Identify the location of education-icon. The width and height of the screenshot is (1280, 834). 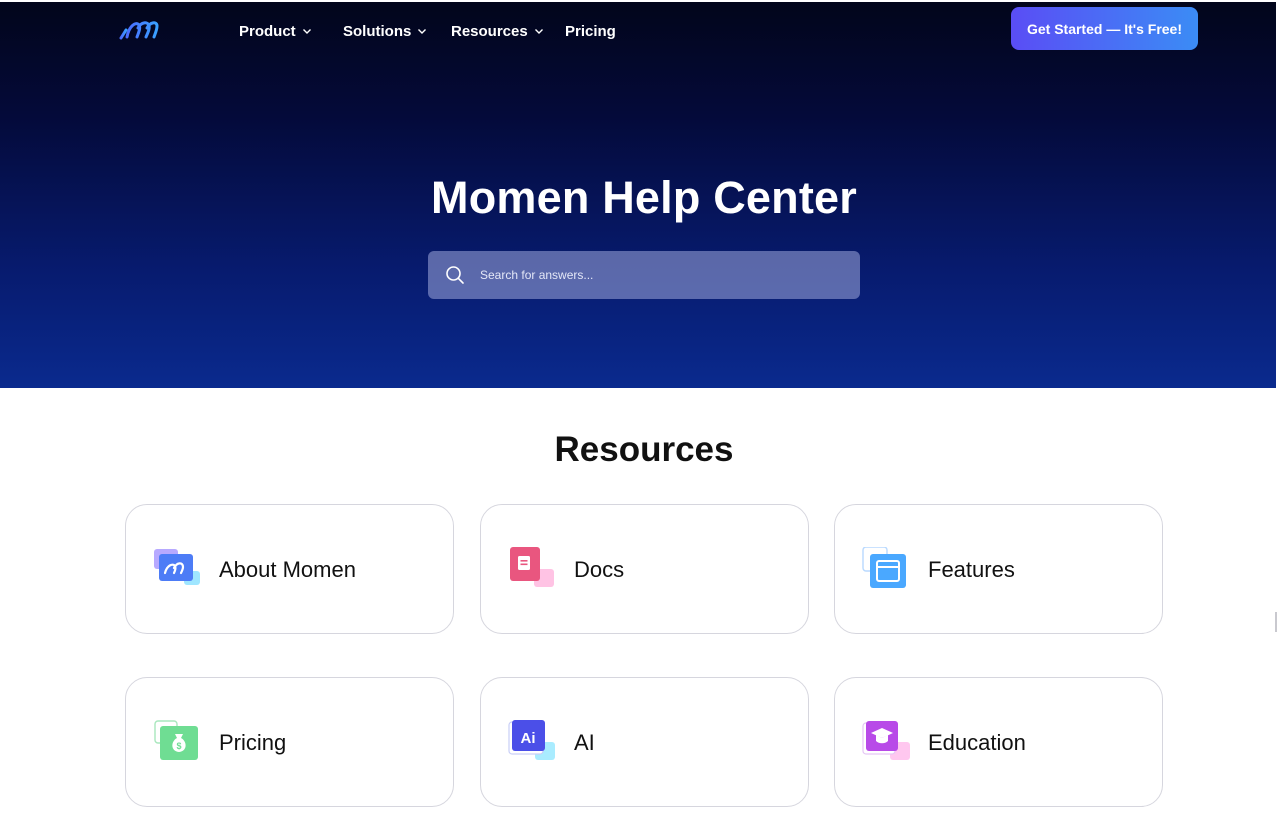
(886, 740).